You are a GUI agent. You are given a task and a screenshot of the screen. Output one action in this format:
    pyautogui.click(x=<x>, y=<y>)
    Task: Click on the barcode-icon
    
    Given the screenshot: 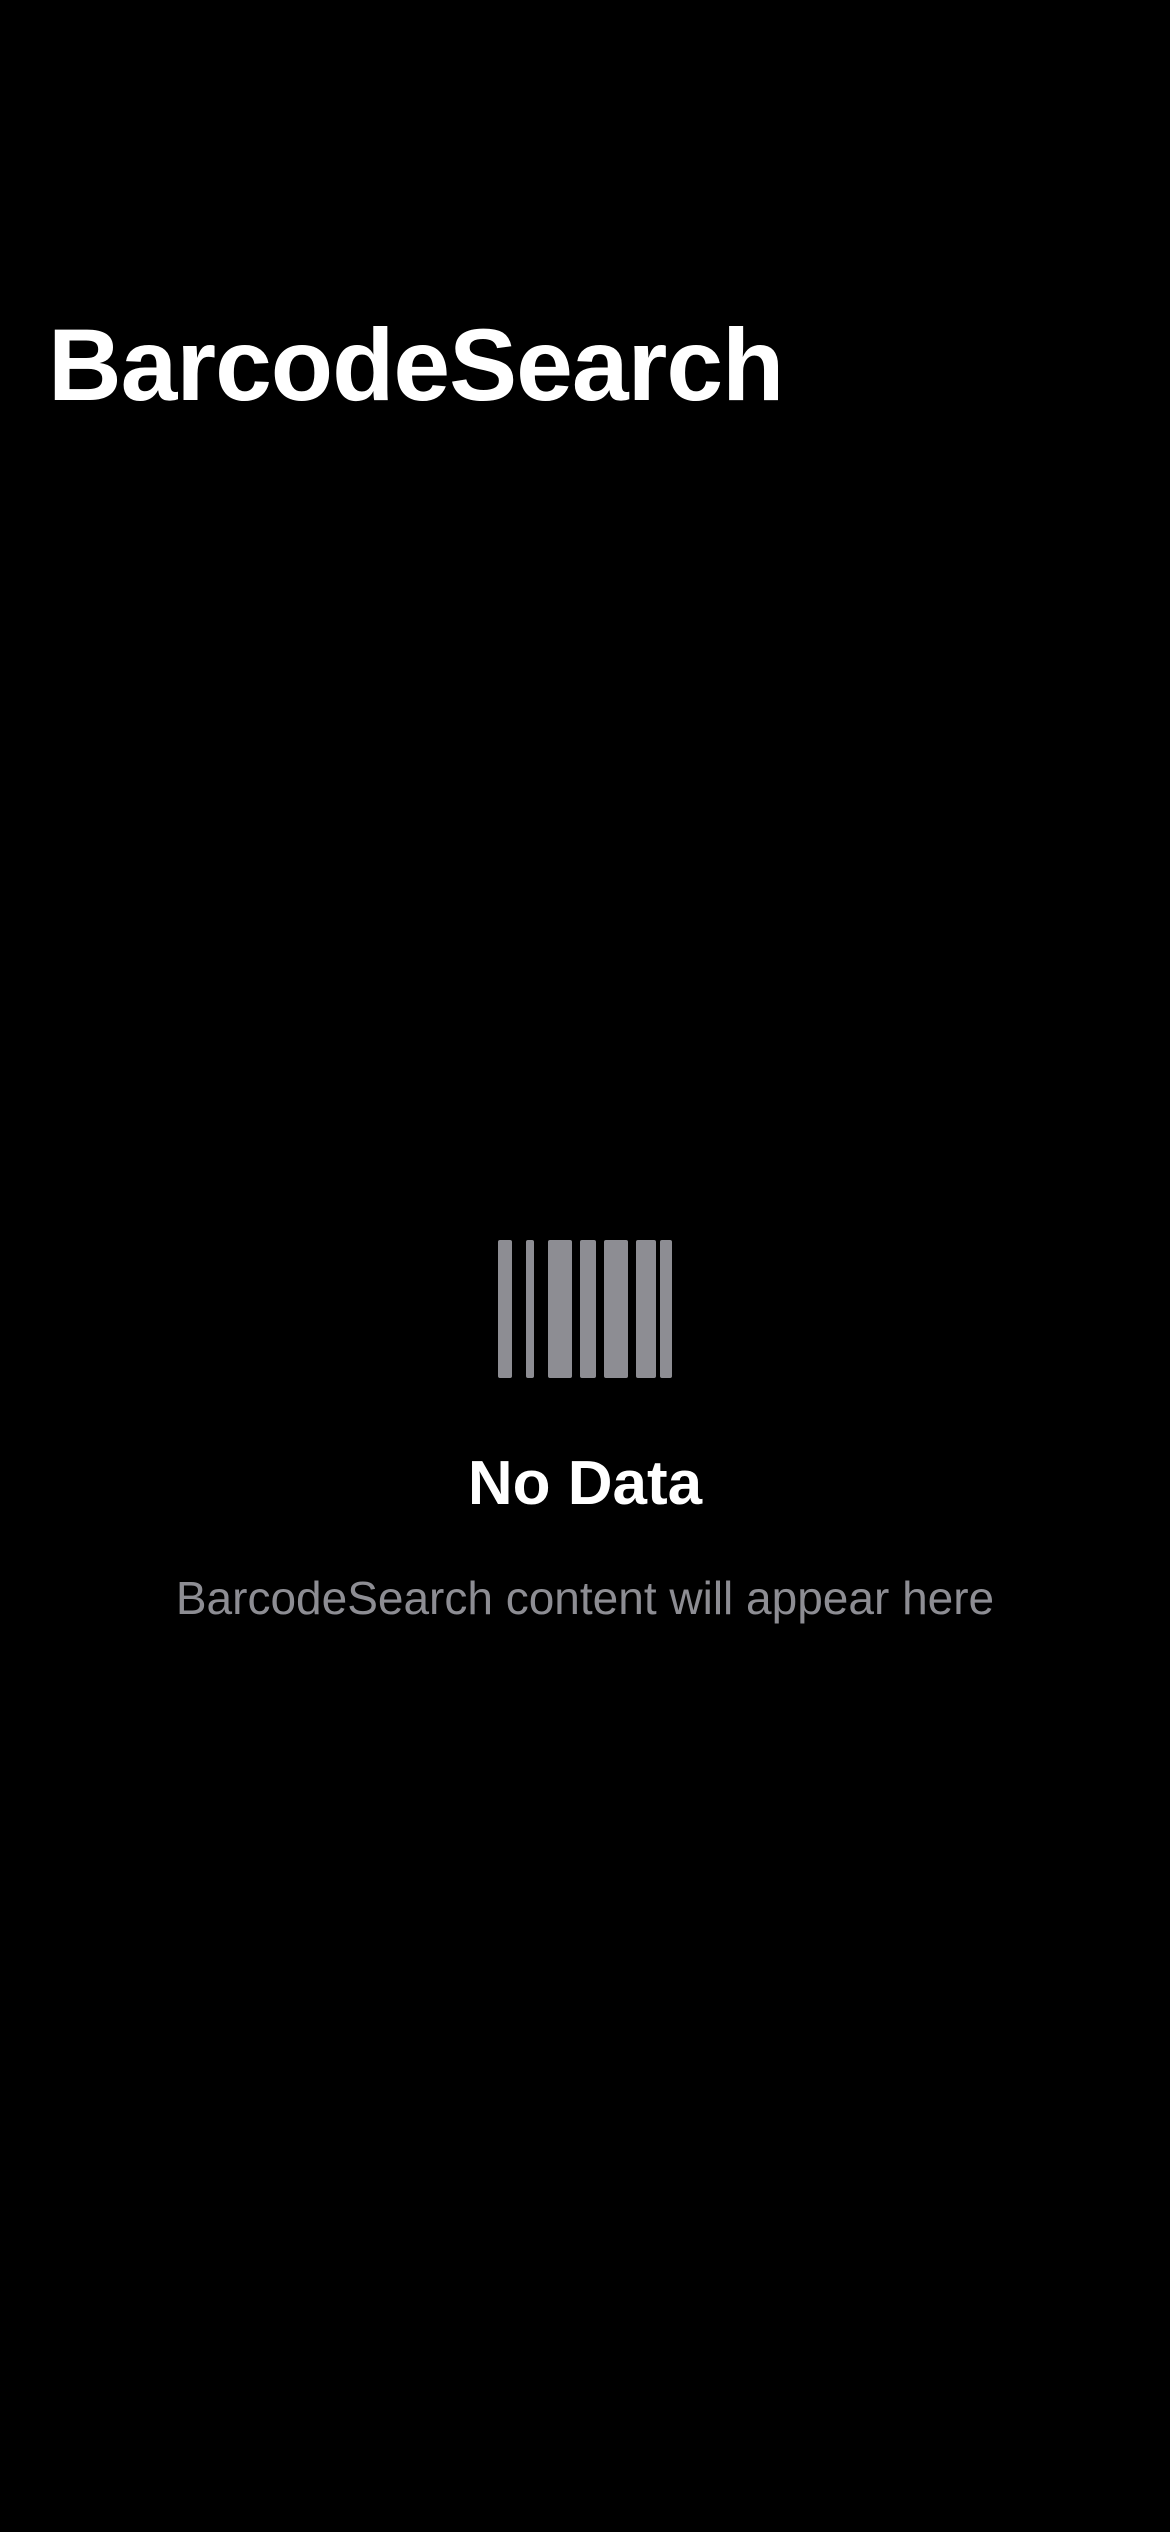 What is the action you would take?
    pyautogui.click(x=585, y=1309)
    